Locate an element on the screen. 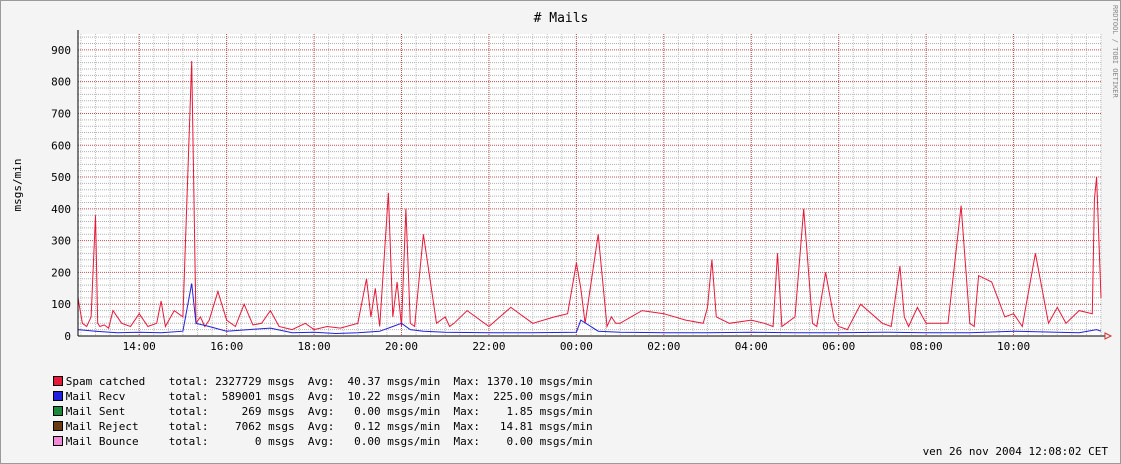 This screenshot has width=1121, height=464. y-tick-label: 0 is located at coordinates (67, 336).